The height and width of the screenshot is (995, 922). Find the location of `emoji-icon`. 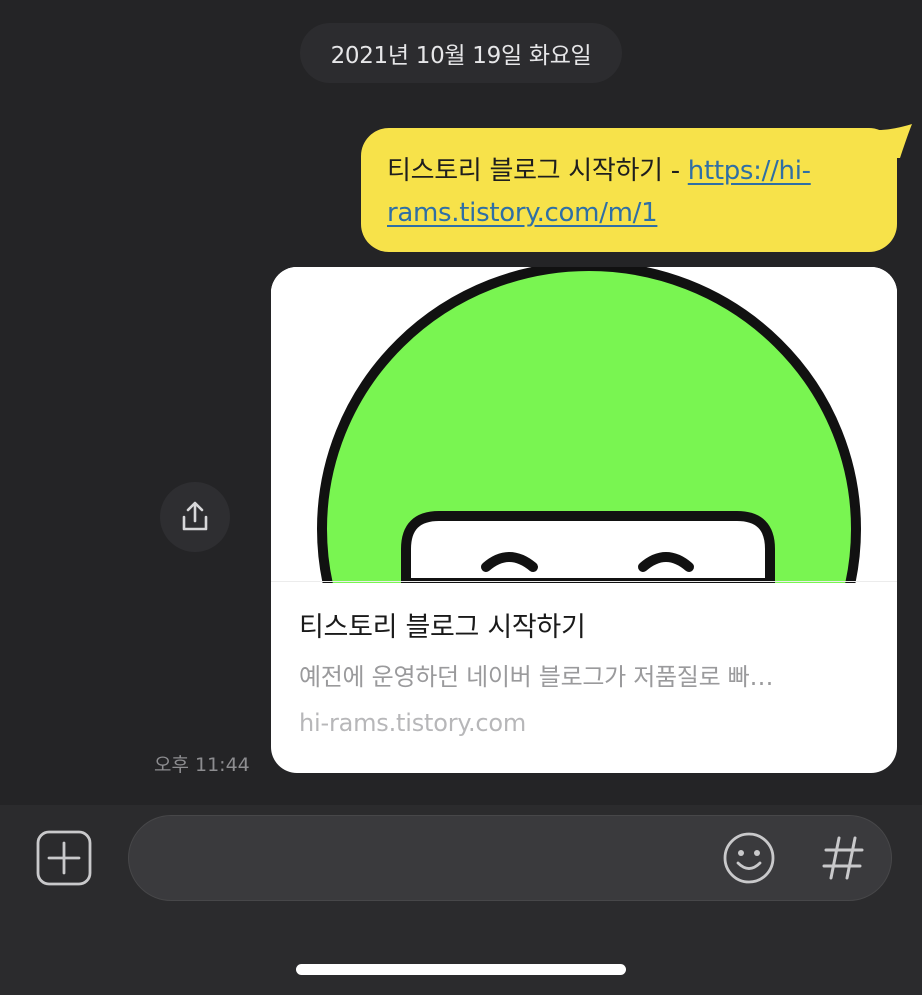

emoji-icon is located at coordinates (749, 858).